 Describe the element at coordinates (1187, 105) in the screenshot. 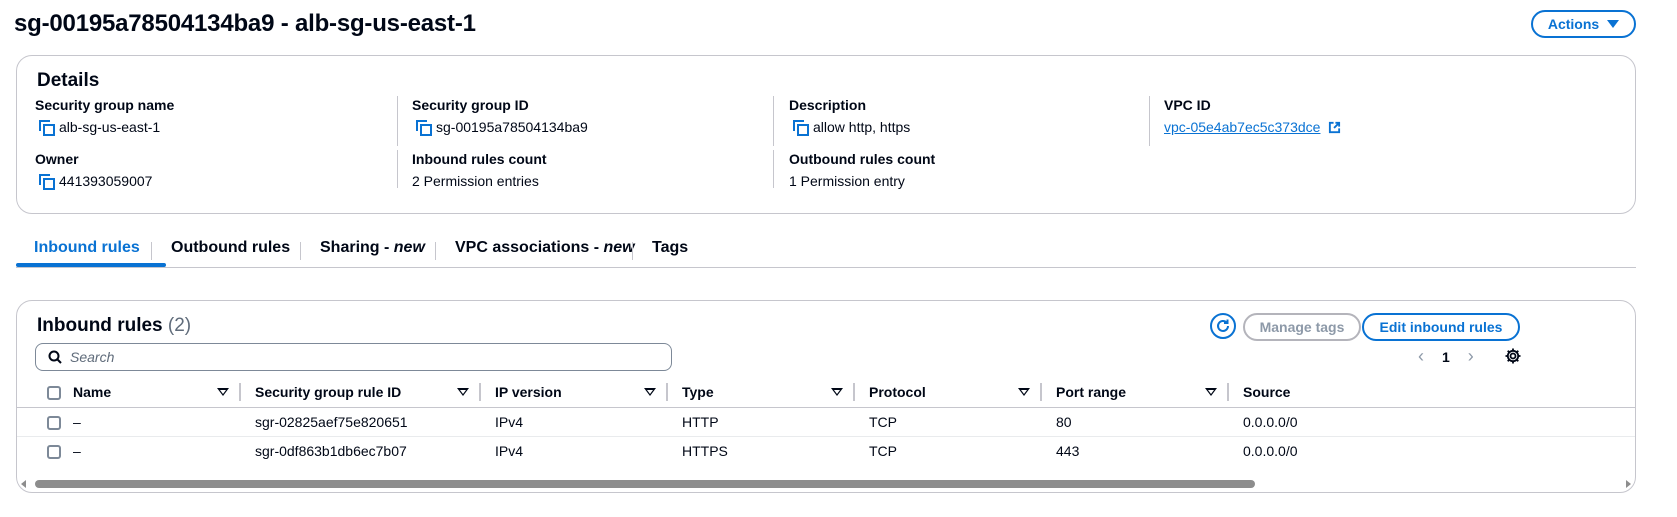

I see `field-label: VPC ID` at that location.